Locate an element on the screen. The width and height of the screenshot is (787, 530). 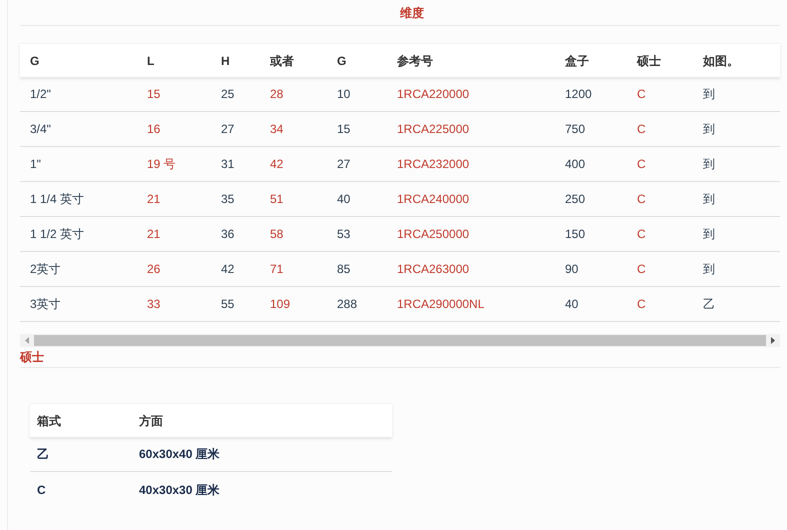
table-cell: 750 is located at coordinates (575, 129).